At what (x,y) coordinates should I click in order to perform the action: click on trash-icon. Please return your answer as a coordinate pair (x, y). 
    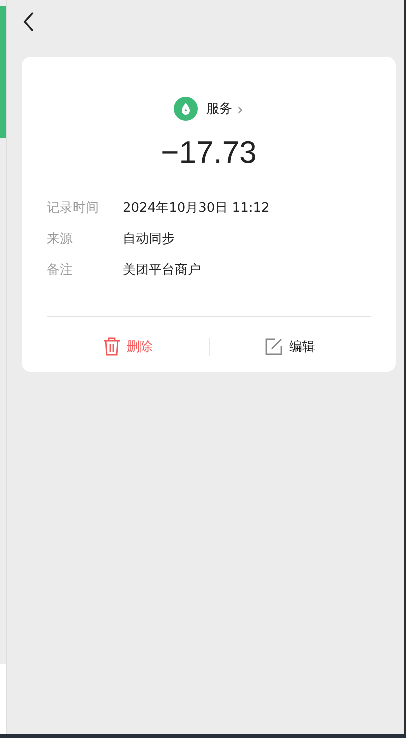
    Looking at the image, I should click on (111, 346).